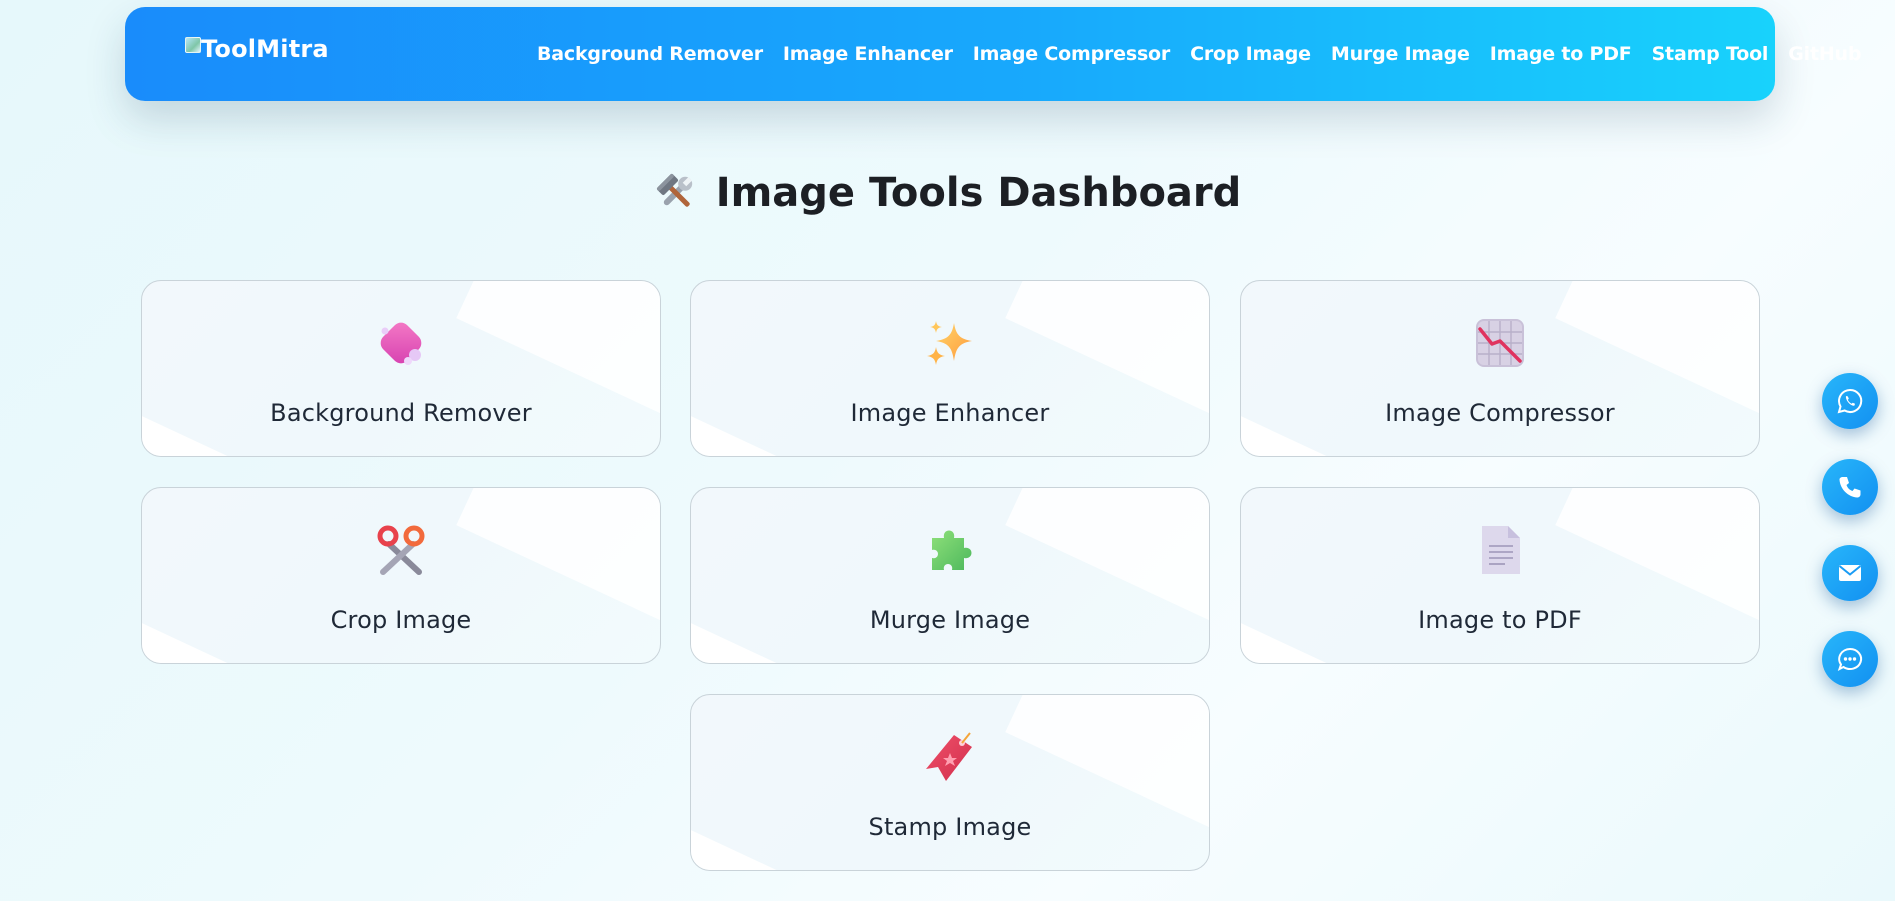  What do you see at coordinates (952, 550) in the screenshot?
I see `puzzle-piece-icon` at bounding box center [952, 550].